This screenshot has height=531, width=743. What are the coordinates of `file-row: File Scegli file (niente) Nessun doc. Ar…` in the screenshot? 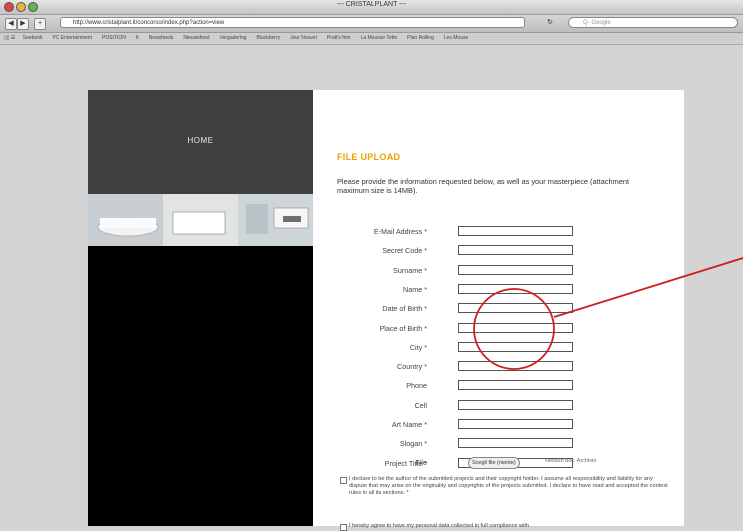 It's located at (498, 463).